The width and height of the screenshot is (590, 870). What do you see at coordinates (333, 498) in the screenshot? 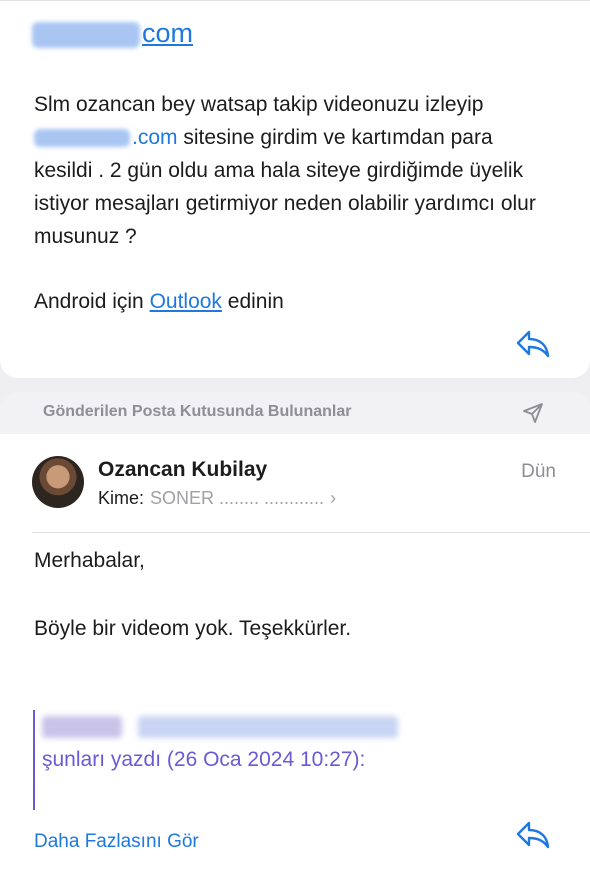
I see `chevron-right-icon: ›` at bounding box center [333, 498].